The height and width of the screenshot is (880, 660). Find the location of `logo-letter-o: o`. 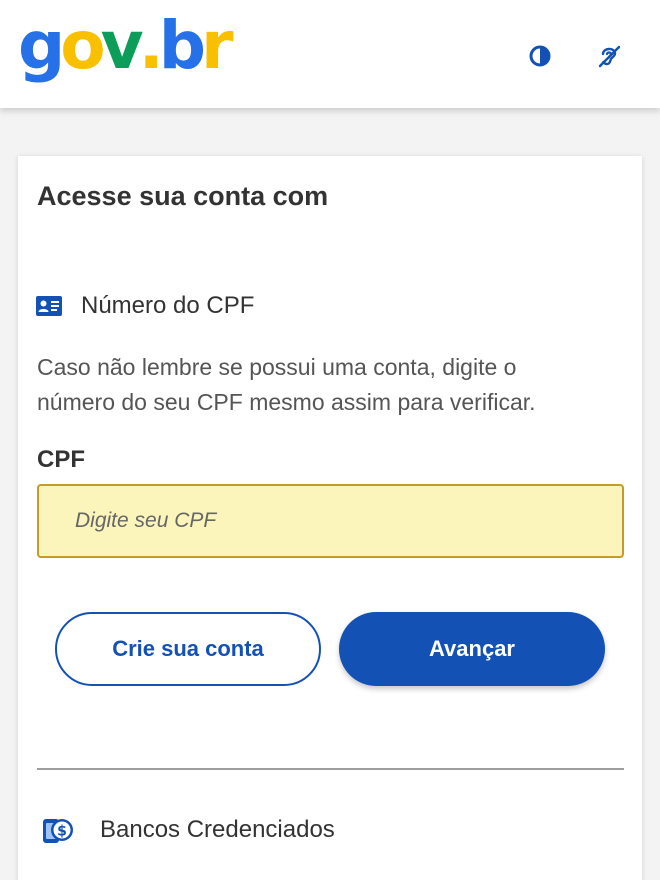

logo-letter-o: o is located at coordinates (82, 45).